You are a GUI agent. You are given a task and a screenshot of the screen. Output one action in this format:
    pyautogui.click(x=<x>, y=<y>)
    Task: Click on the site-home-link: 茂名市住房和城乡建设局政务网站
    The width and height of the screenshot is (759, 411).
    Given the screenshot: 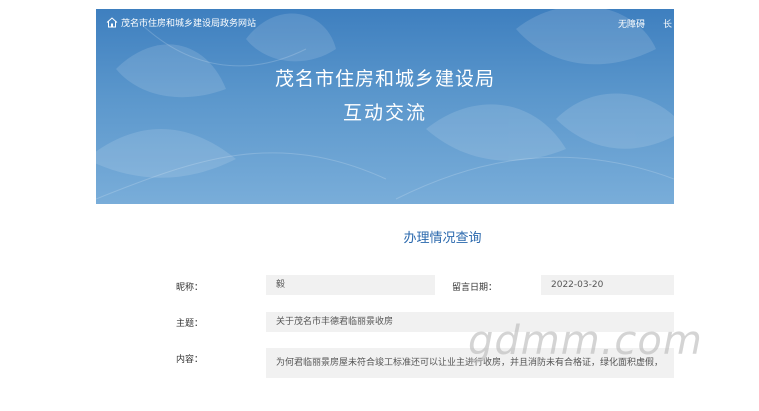 What is the action you would take?
    pyautogui.click(x=181, y=22)
    